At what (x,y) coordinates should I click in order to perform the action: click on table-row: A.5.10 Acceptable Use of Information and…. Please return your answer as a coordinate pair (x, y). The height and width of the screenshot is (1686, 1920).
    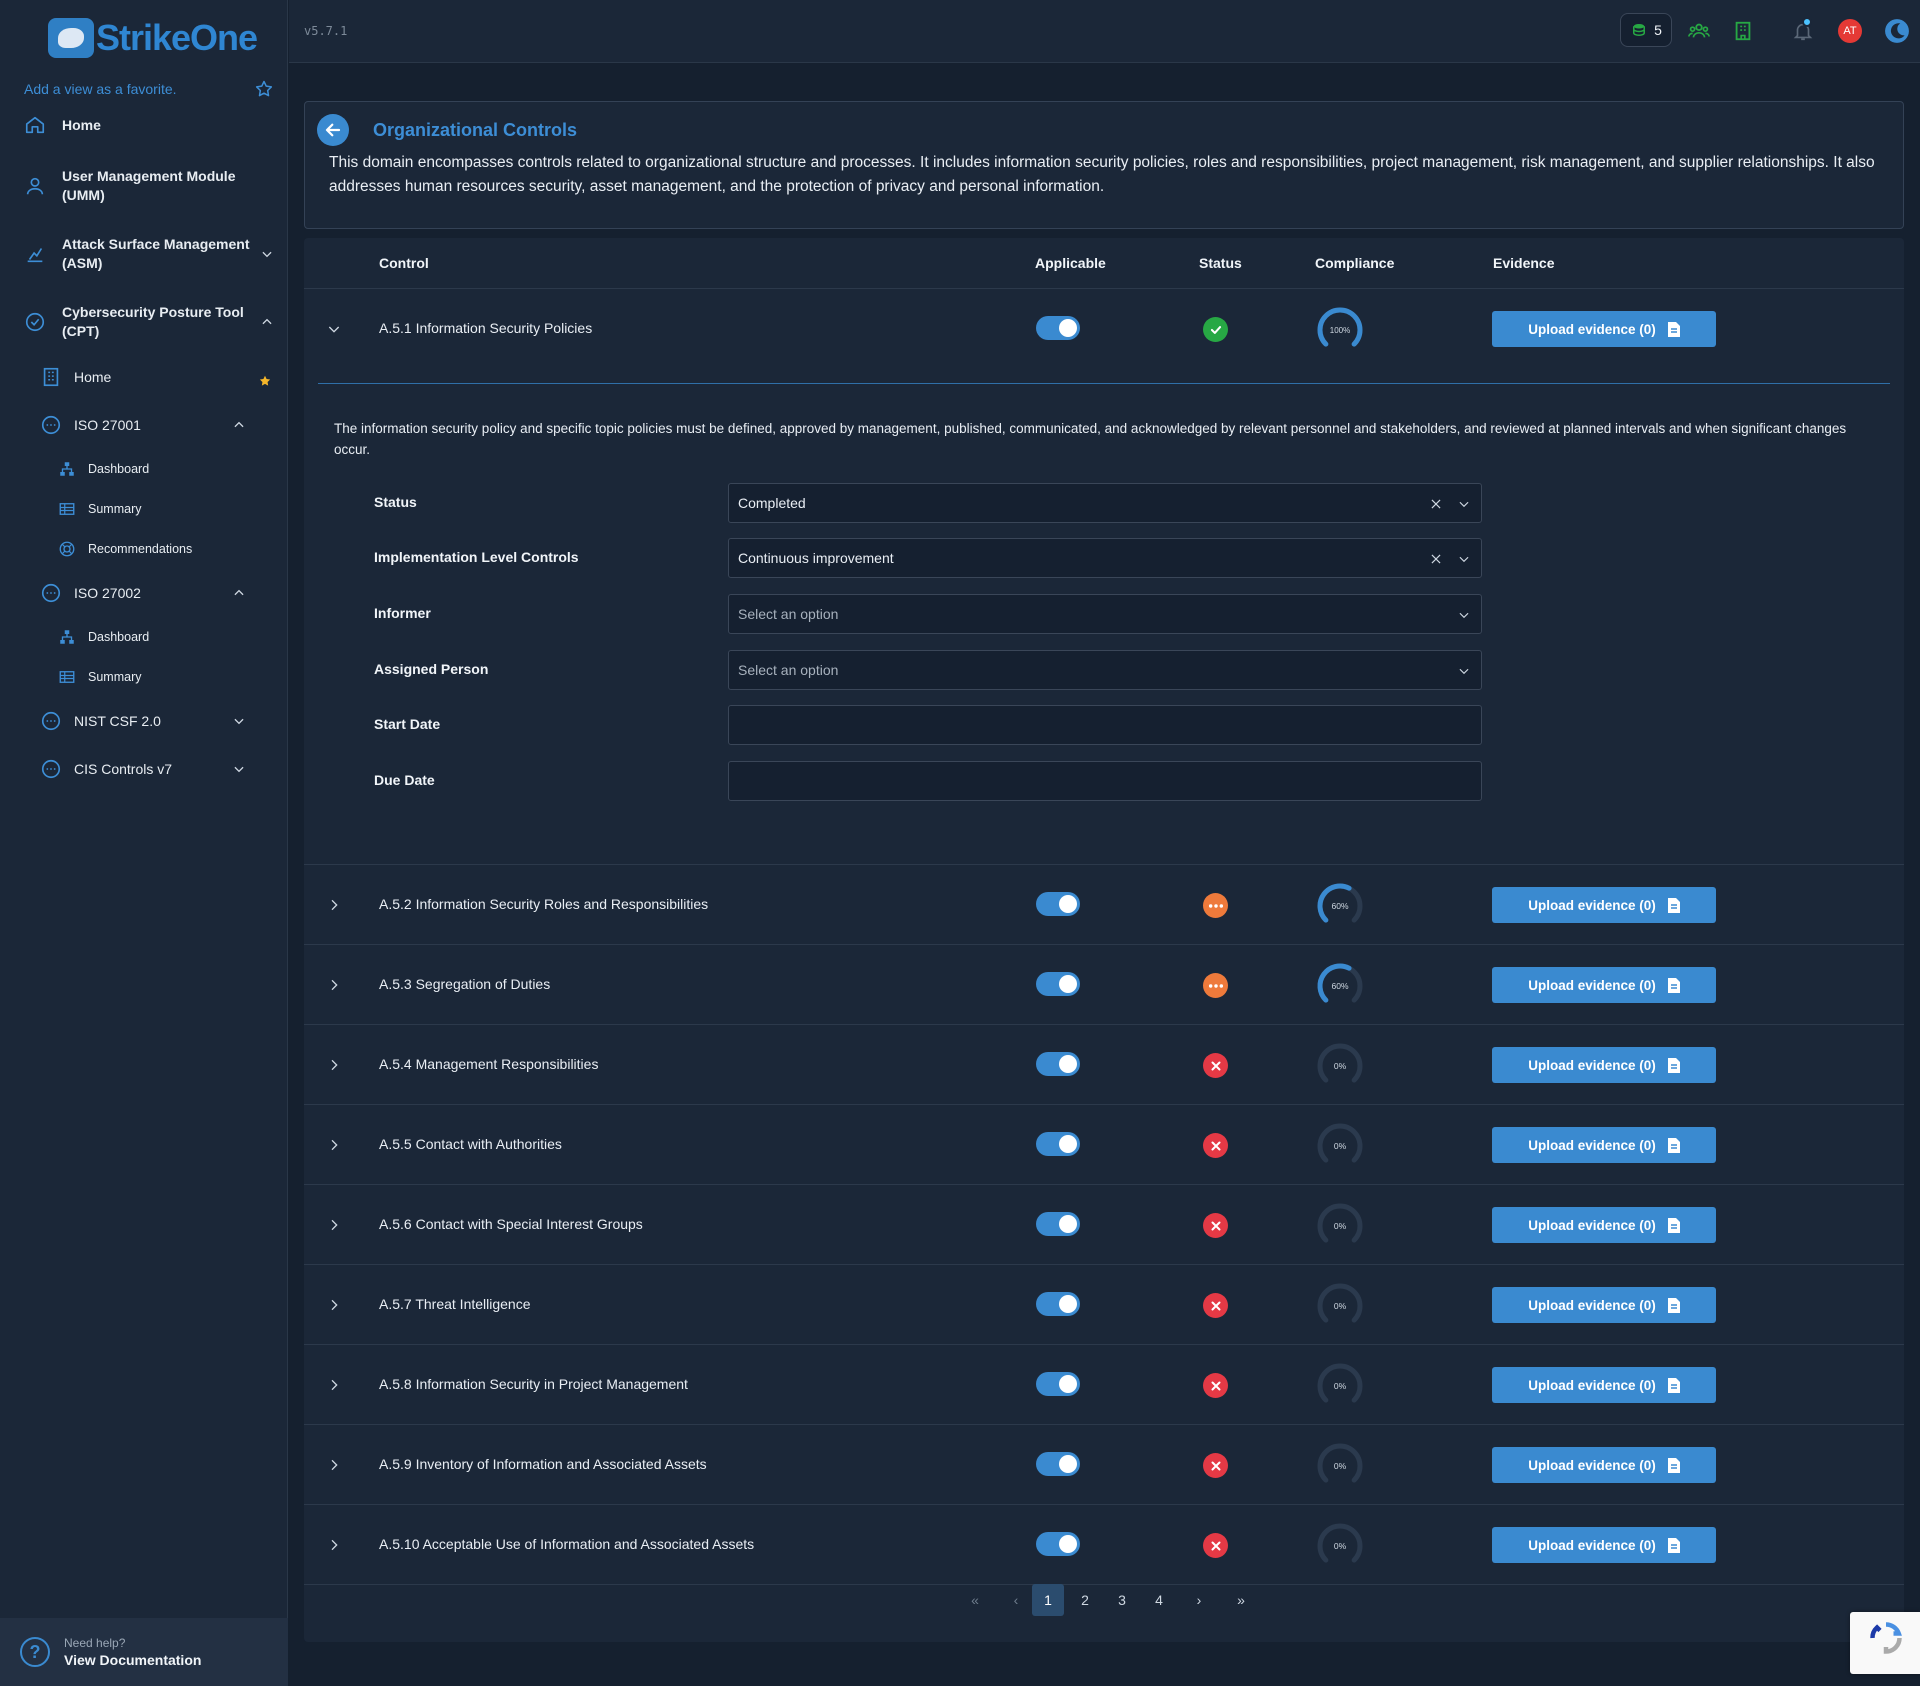
    Looking at the image, I should click on (1104, 1545).